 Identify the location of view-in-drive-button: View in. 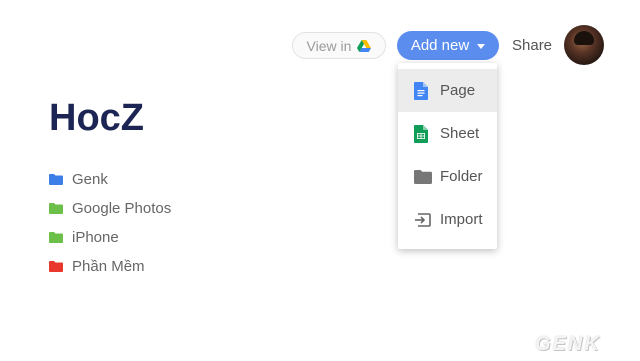
(339, 45).